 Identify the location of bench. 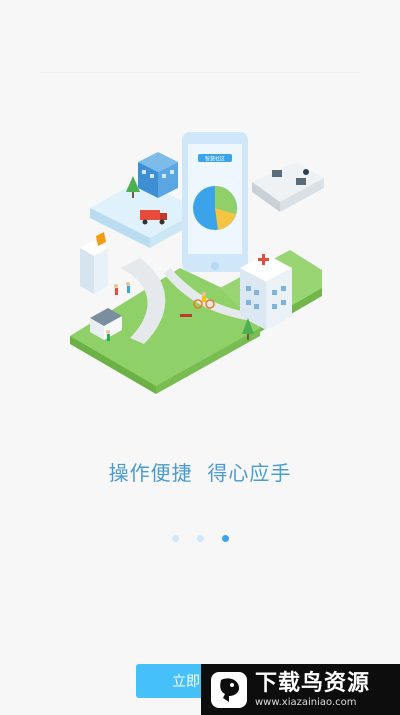
(186, 315).